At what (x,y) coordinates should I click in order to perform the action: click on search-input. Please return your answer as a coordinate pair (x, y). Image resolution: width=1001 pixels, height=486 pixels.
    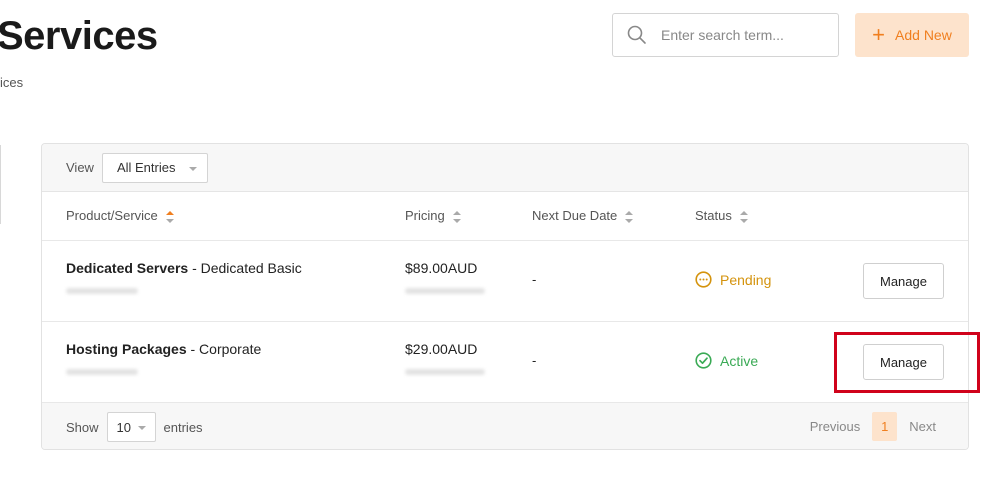
    Looking at the image, I should click on (741, 35).